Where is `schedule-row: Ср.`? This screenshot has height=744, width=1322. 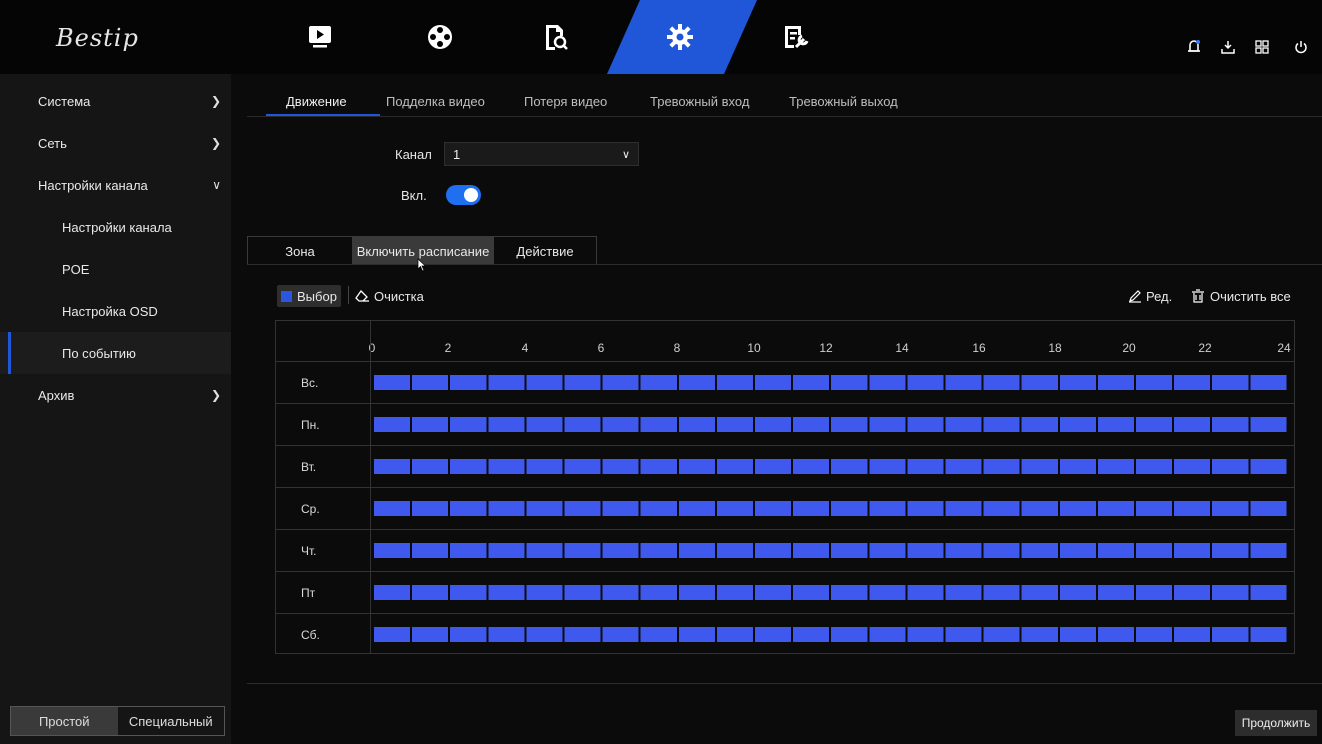 schedule-row: Ср. is located at coordinates (785, 509).